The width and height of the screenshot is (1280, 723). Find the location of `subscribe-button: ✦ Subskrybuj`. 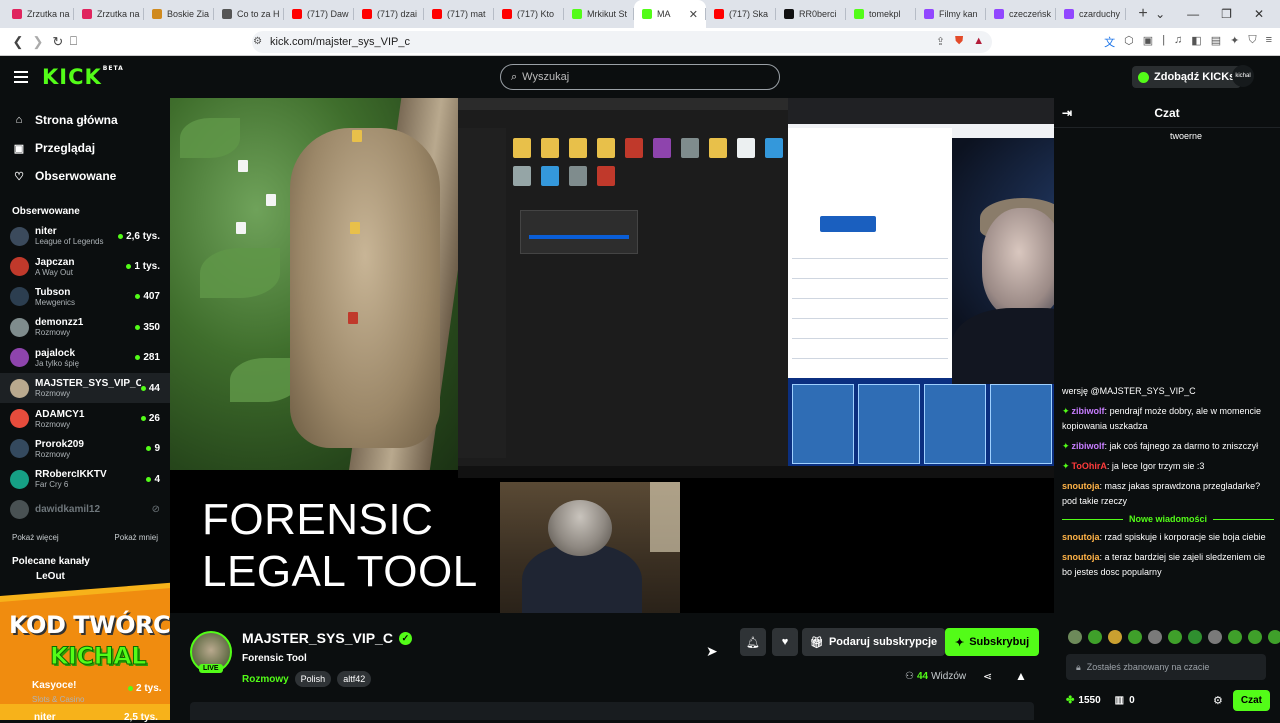

subscribe-button: ✦ Subskrybuj is located at coordinates (992, 642).